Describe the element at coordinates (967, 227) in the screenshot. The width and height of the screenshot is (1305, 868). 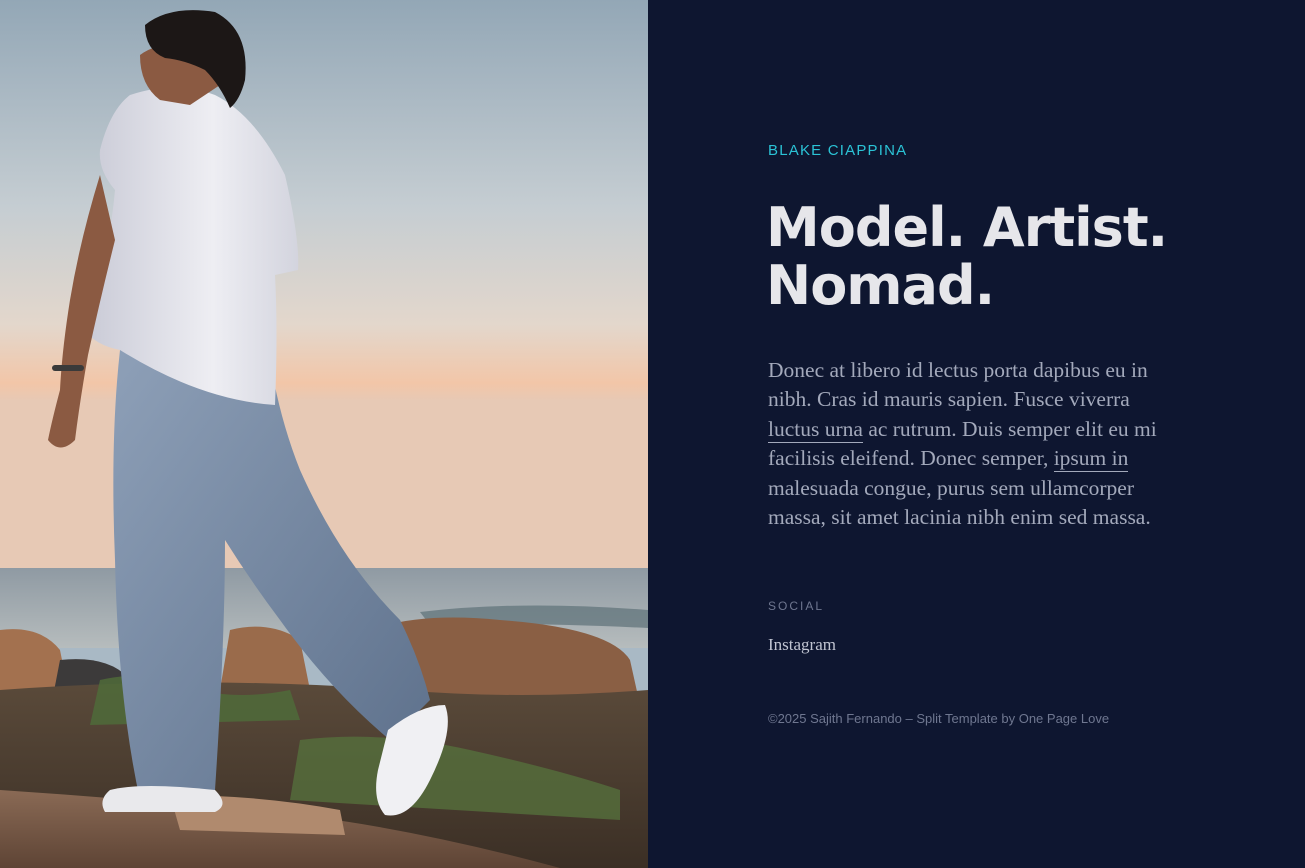
I see `headline-line-1: Model. Artist.` at that location.